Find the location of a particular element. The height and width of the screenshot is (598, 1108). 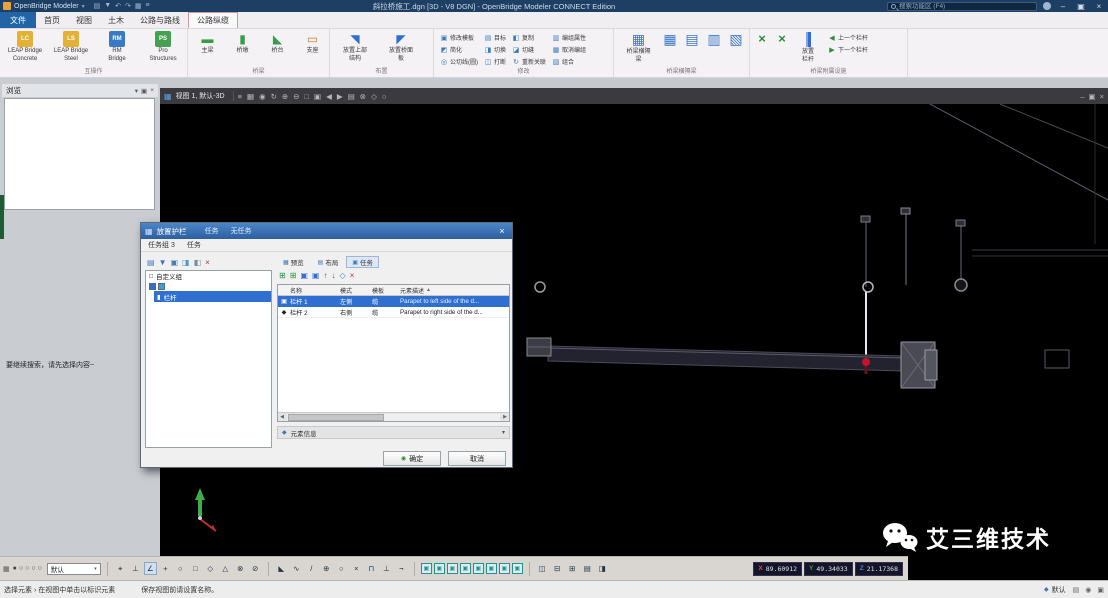

ok-button: ◉ 确定 is located at coordinates (412, 458).